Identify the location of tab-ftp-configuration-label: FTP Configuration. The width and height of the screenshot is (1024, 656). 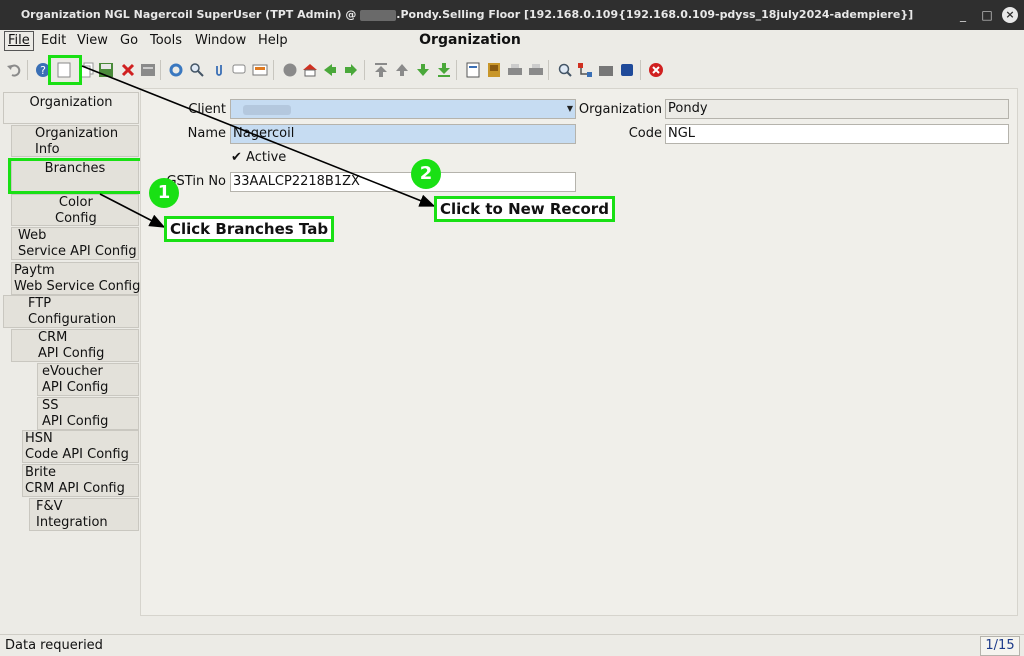
(72, 311).